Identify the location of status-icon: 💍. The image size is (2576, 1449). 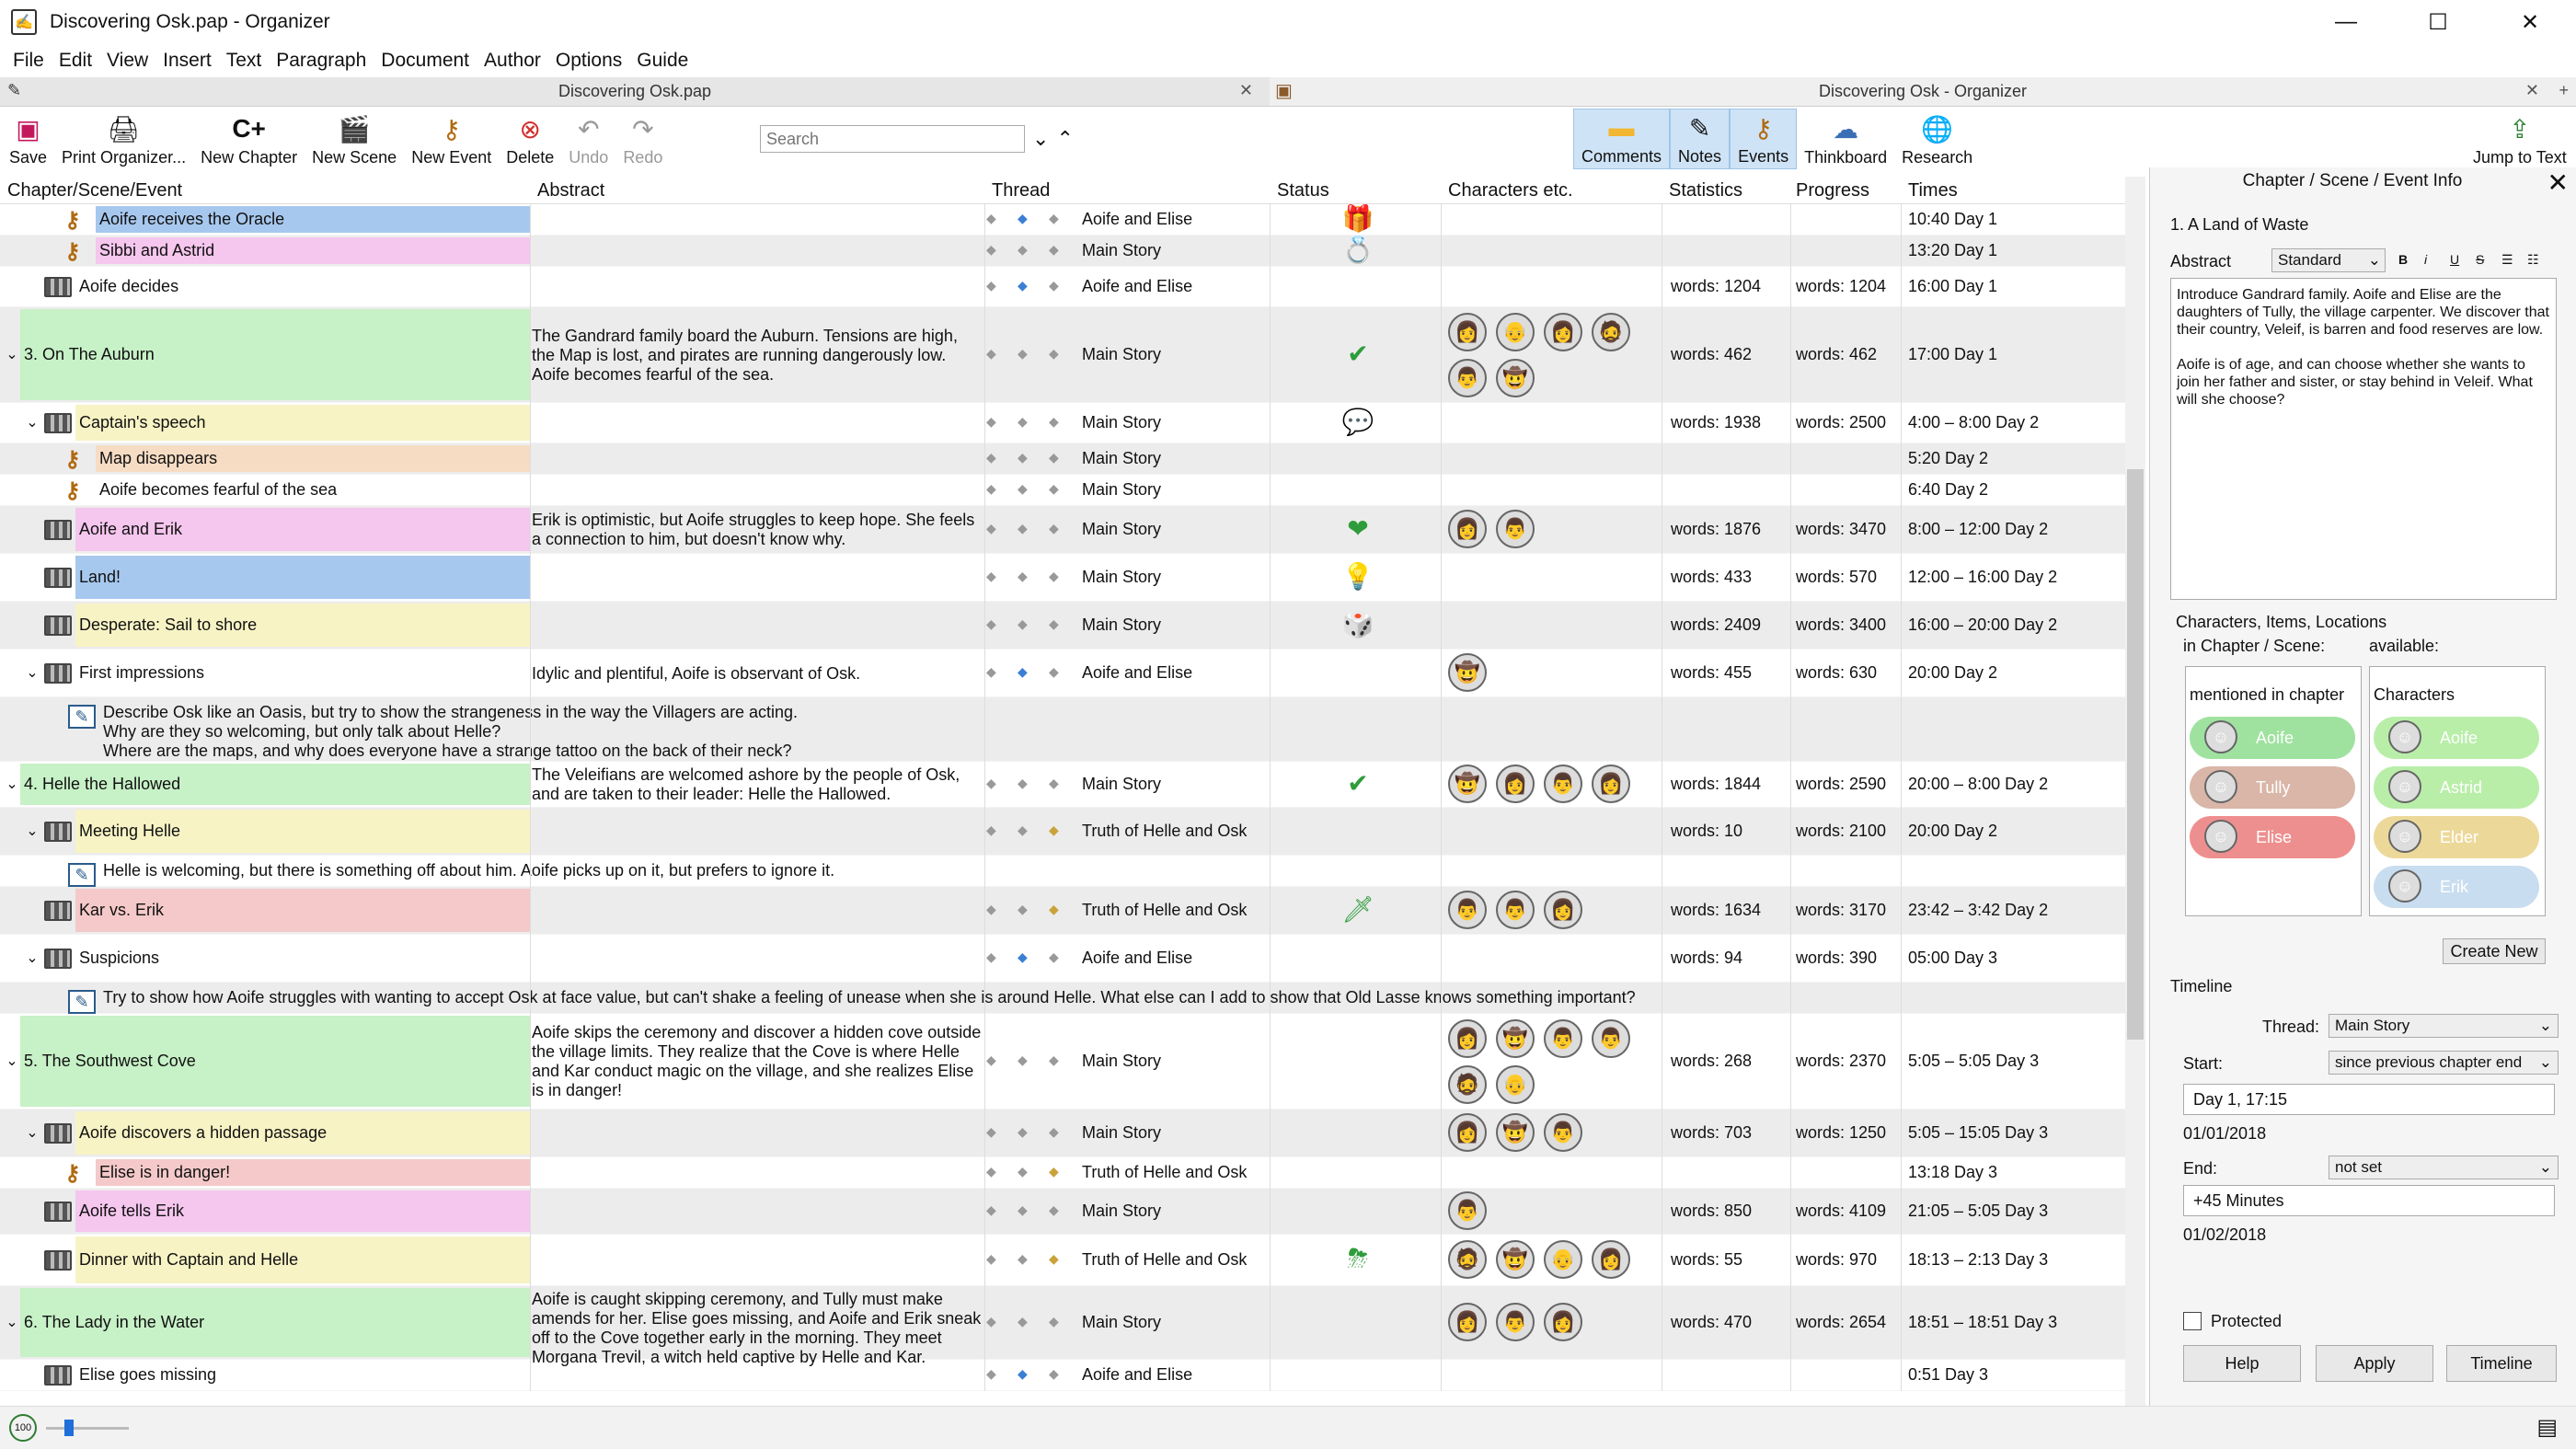
(1358, 250).